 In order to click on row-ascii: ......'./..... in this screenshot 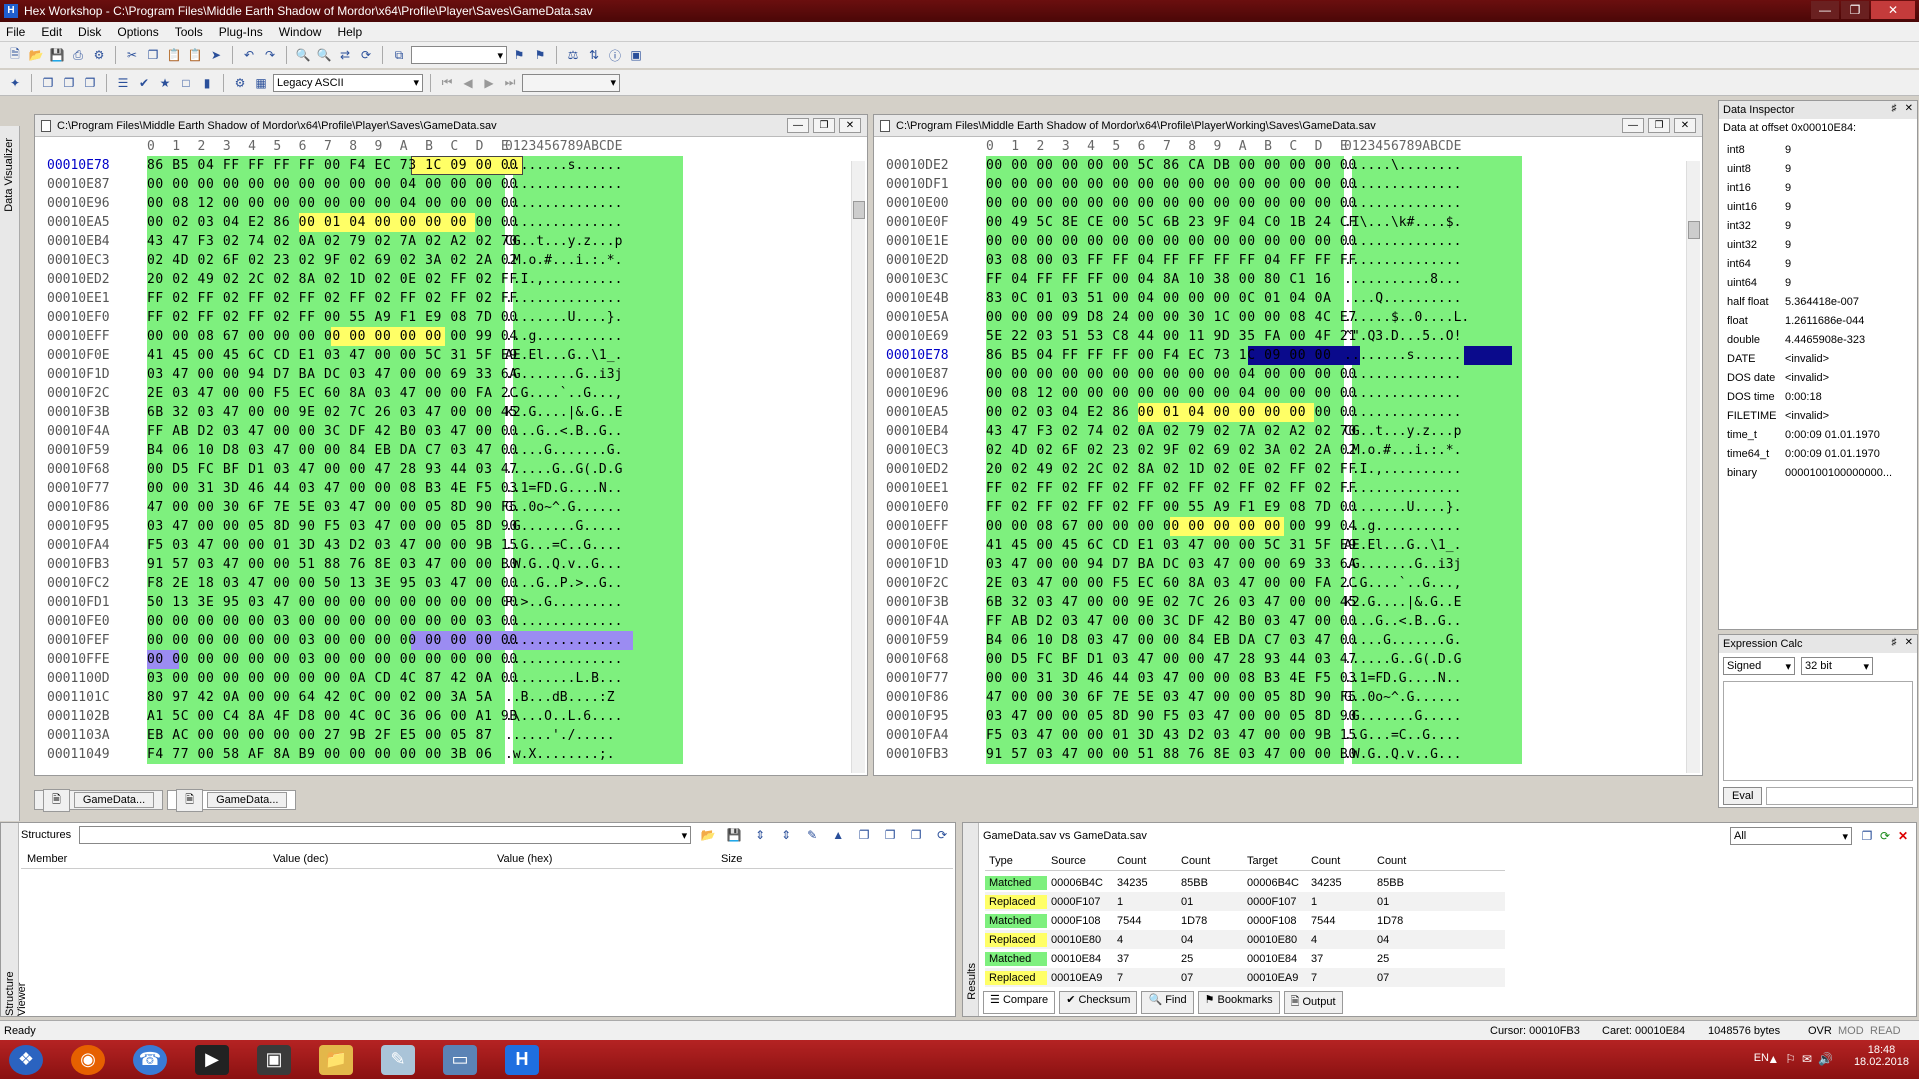, I will do `click(582, 735)`.